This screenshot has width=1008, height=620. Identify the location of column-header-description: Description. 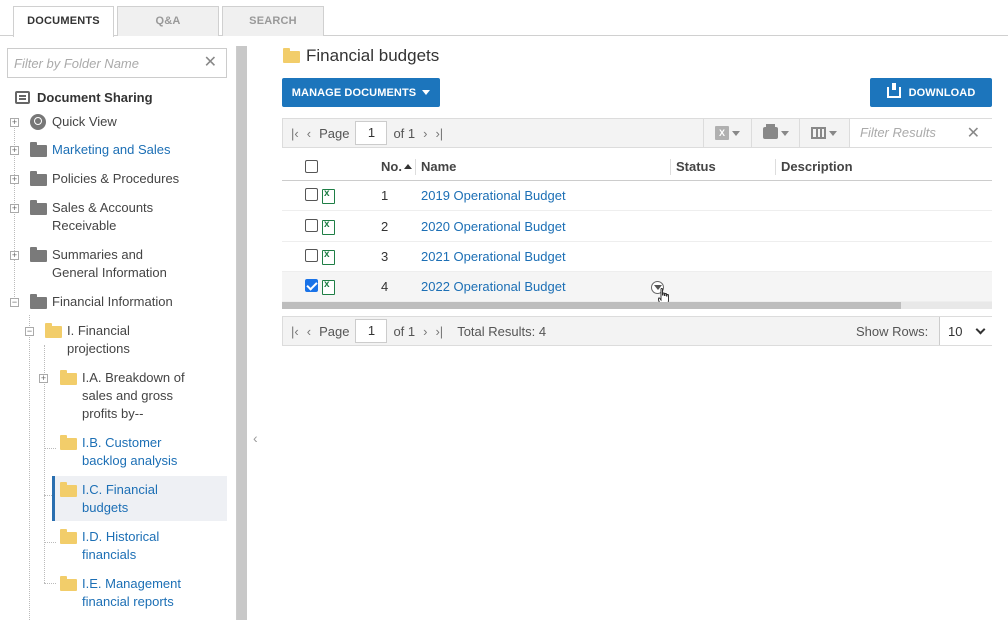
(817, 166).